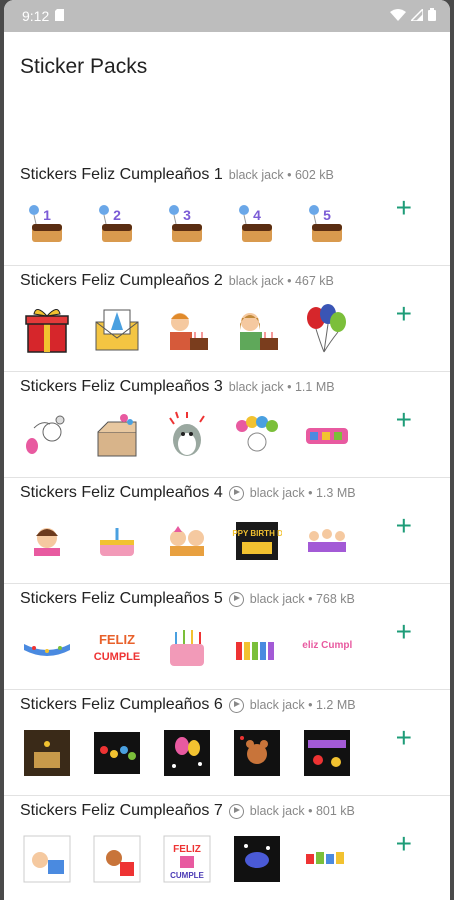 Image resolution: width=454 pixels, height=900 pixels. I want to click on sticker-dark-fireworks, so click(327, 753).